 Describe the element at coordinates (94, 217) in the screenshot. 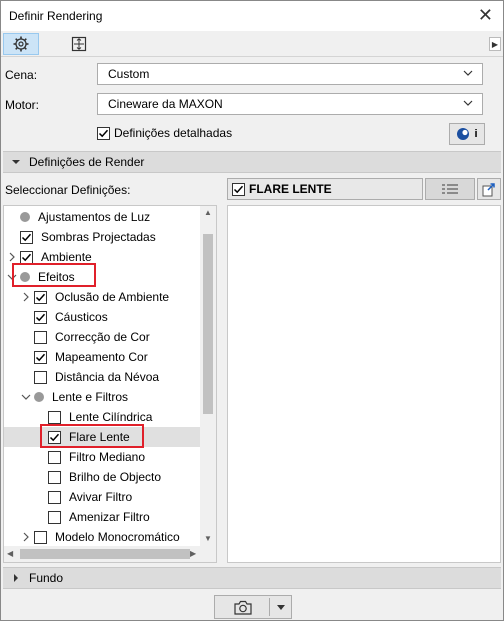

I see `tree-item-label: Ajustamentos de Luz` at that location.